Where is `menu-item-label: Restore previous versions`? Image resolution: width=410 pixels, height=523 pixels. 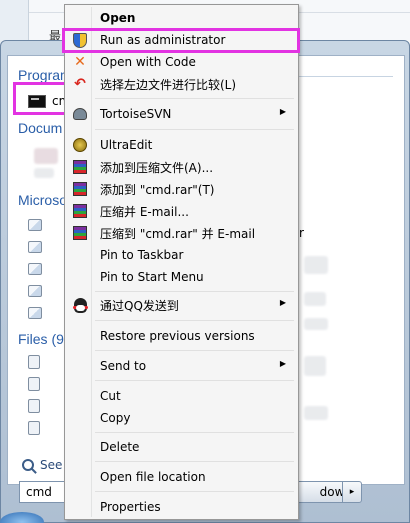
menu-item-label: Restore previous versions is located at coordinates (177, 336).